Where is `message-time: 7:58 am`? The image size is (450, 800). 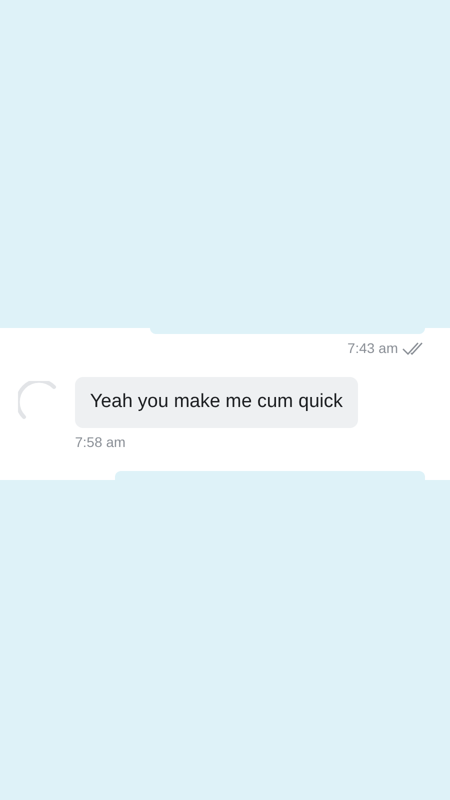 message-time: 7:58 am is located at coordinates (101, 442).